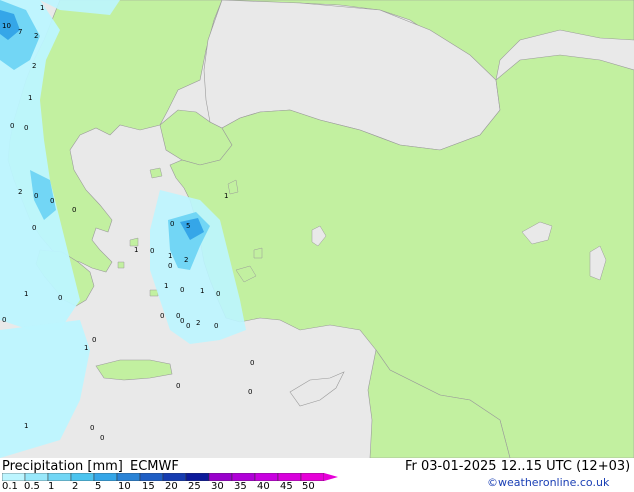 The width and height of the screenshot is (634, 492). I want to click on legend-colorbar, so click(170, 477).